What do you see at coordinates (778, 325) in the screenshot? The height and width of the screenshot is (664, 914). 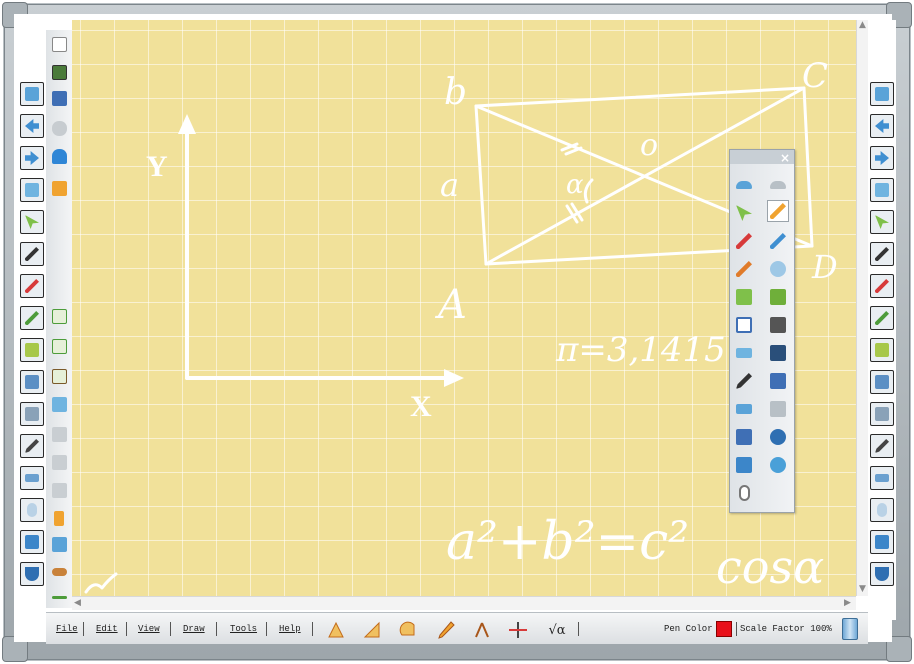 I see `camera-icon` at bounding box center [778, 325].